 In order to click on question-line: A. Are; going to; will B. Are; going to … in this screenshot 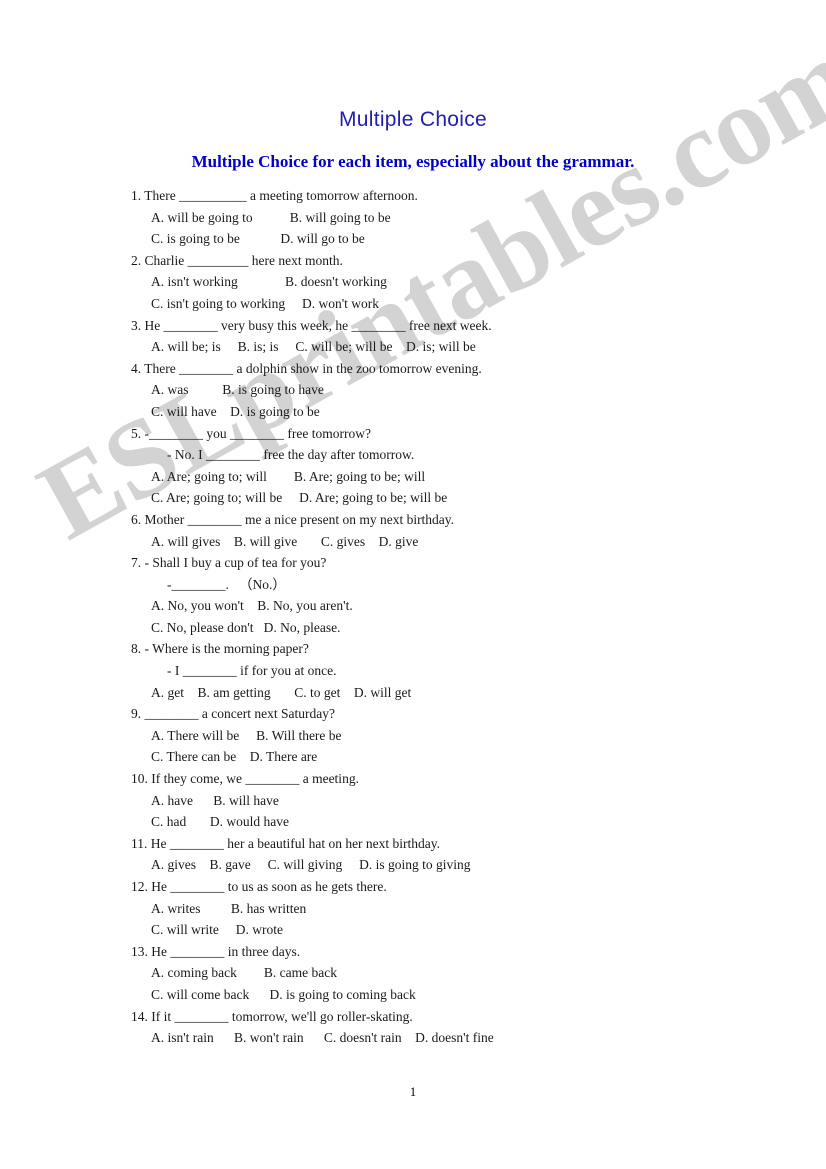, I will do `click(288, 476)`.